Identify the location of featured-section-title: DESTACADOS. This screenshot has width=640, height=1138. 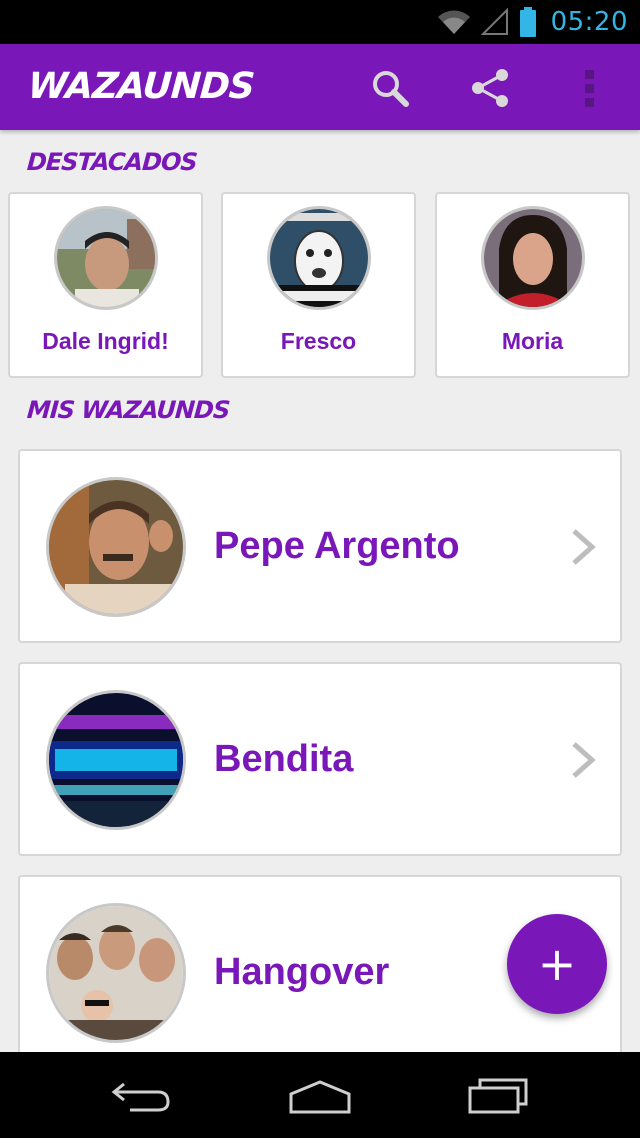
(112, 162).